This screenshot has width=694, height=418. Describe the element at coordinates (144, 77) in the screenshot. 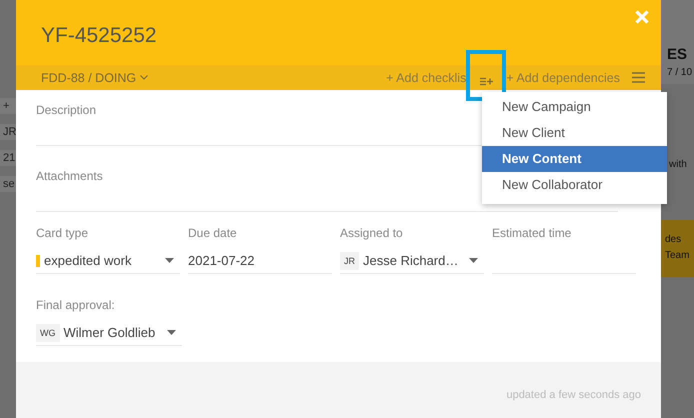

I see `chevron-down-icon` at that location.